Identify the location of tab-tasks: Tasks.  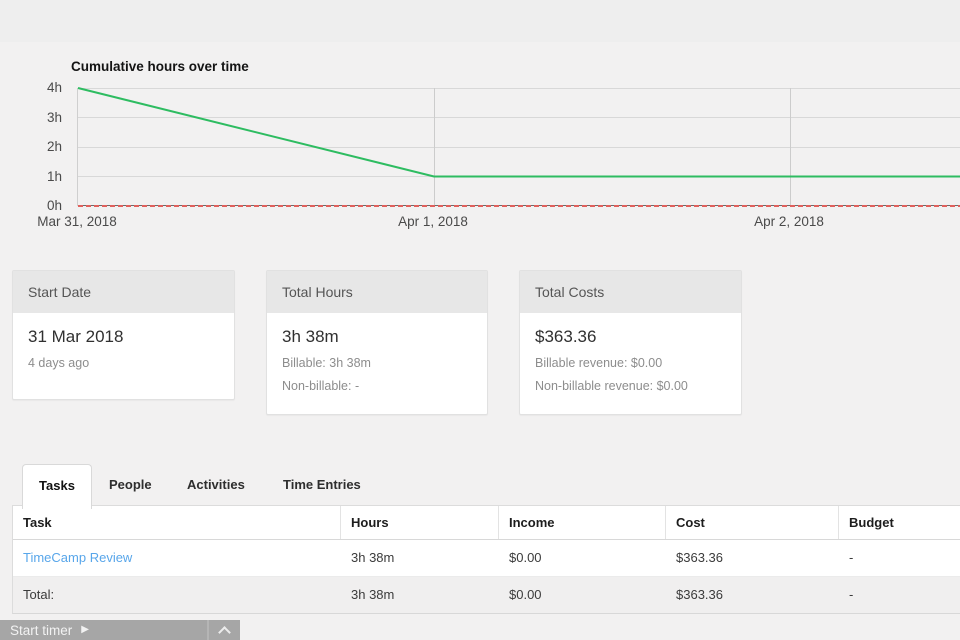
(57, 486).